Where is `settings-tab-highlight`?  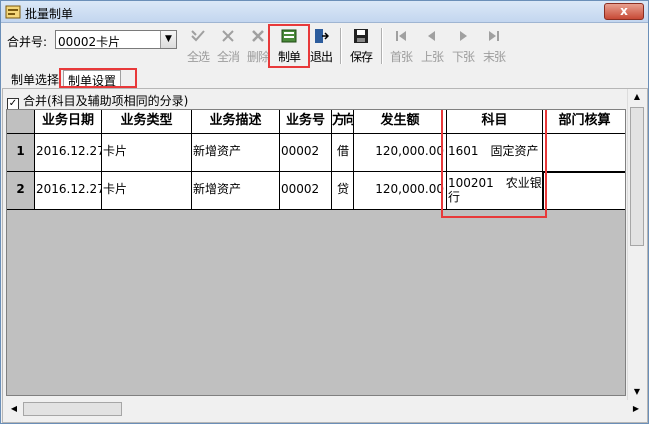
settings-tab-highlight is located at coordinates (98, 78).